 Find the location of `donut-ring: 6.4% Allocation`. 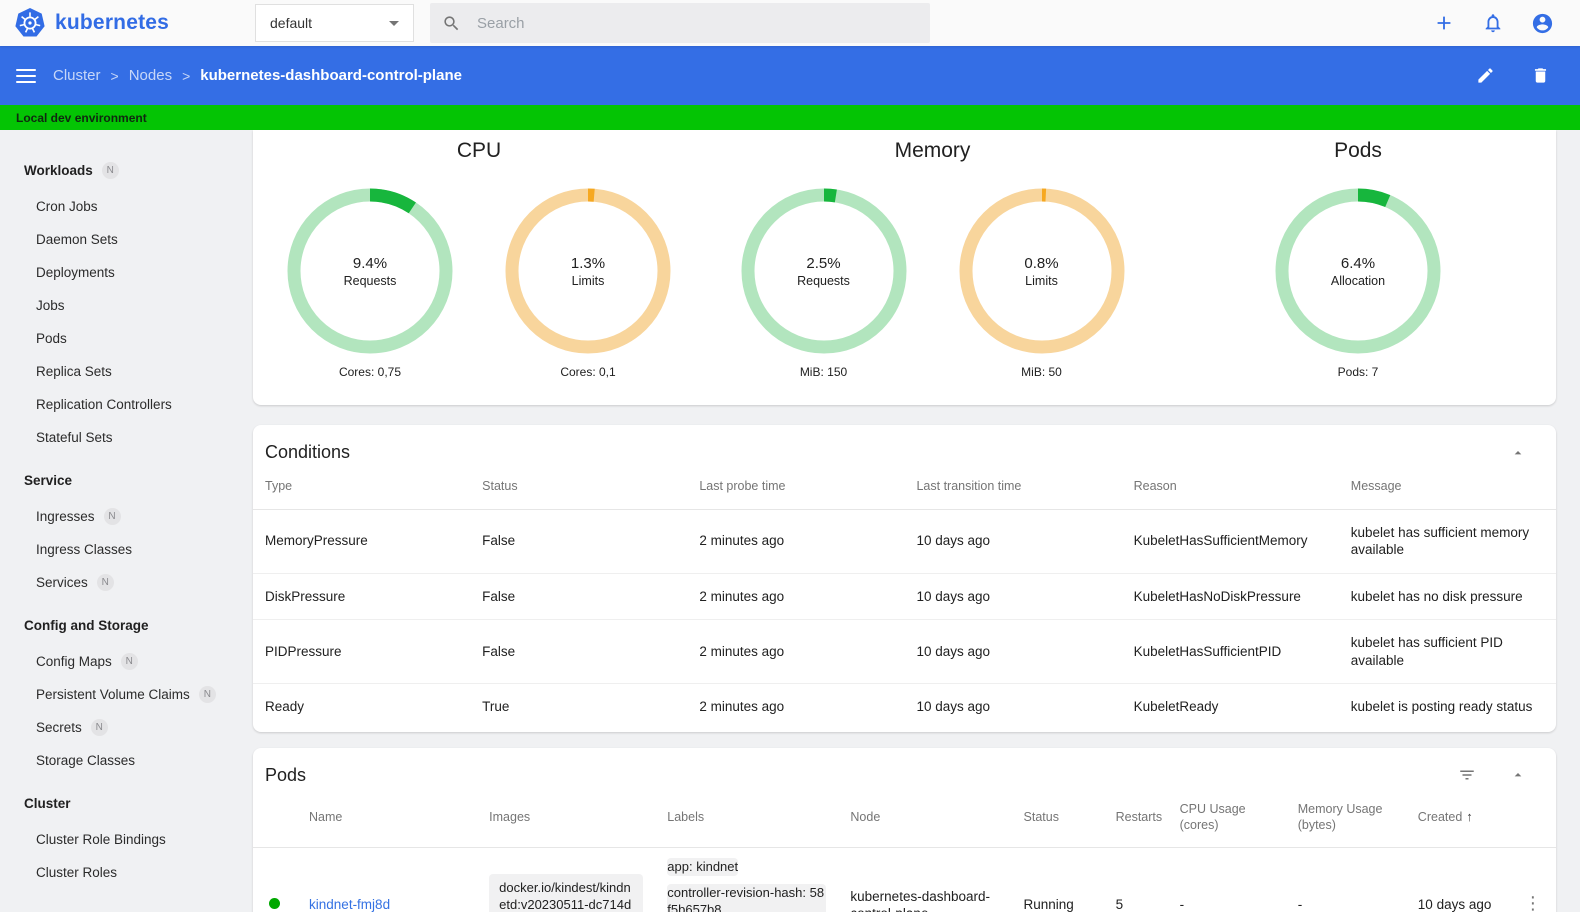

donut-ring: 6.4% Allocation is located at coordinates (1358, 271).